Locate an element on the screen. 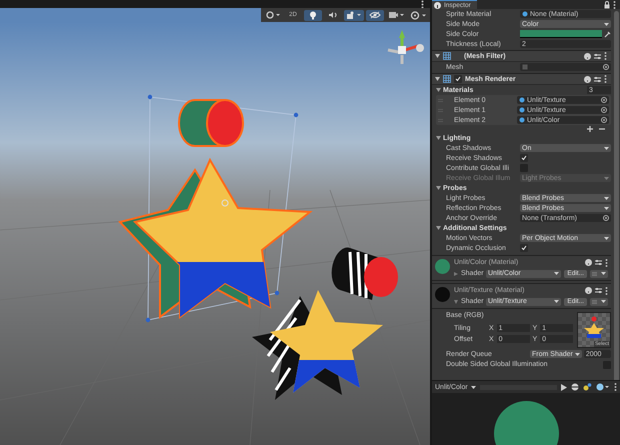 The width and height of the screenshot is (620, 445). camera-toggle is located at coordinates (396, 15).